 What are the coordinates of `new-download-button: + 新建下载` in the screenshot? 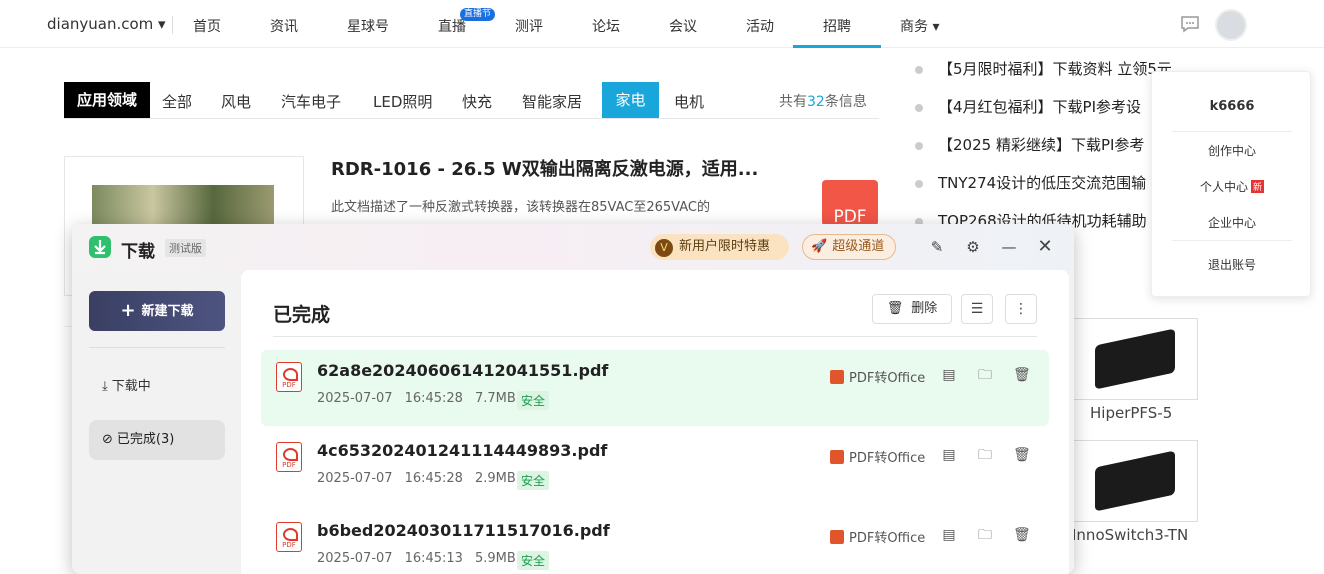 It's located at (157, 311).